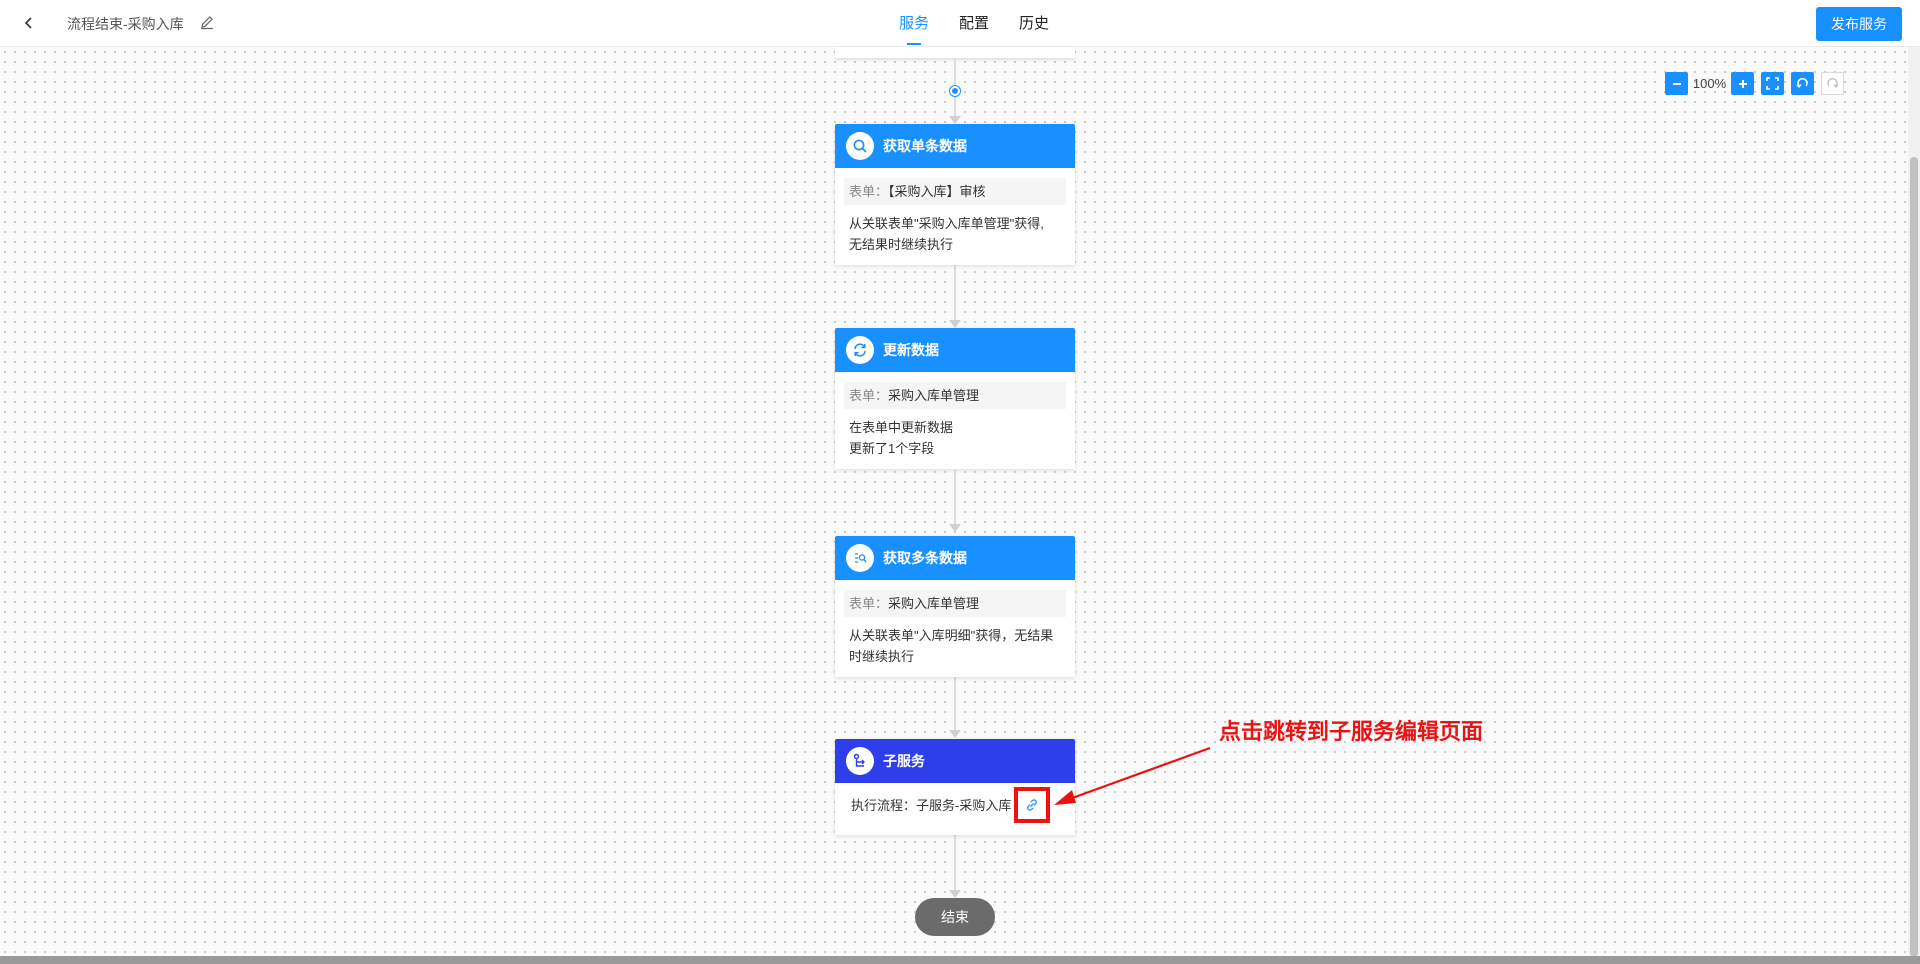 The width and height of the screenshot is (1920, 964). What do you see at coordinates (937, 191) in the screenshot?
I see `form-value: 【采购入库】审核` at bounding box center [937, 191].